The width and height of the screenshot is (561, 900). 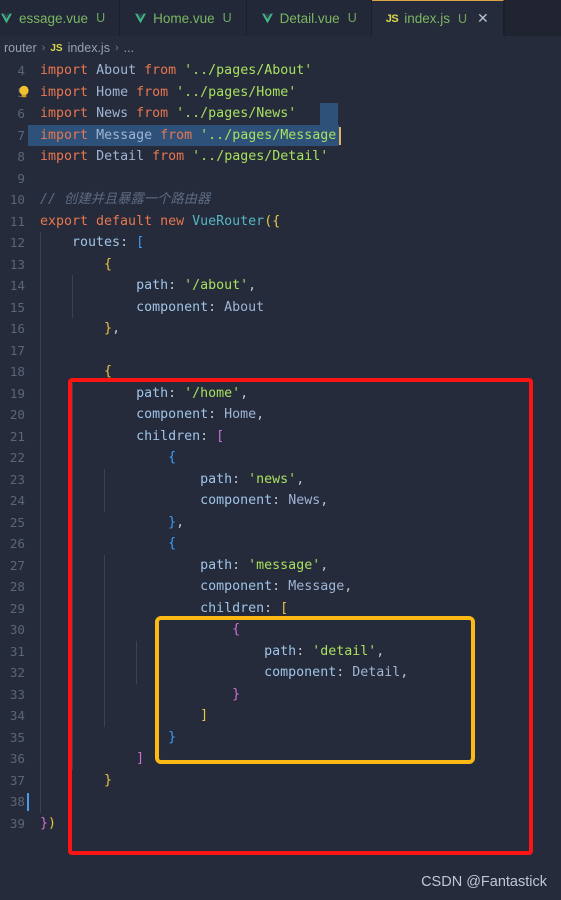 What do you see at coordinates (294, 71) in the screenshot?
I see `code-content: import About from '../pages/About'` at bounding box center [294, 71].